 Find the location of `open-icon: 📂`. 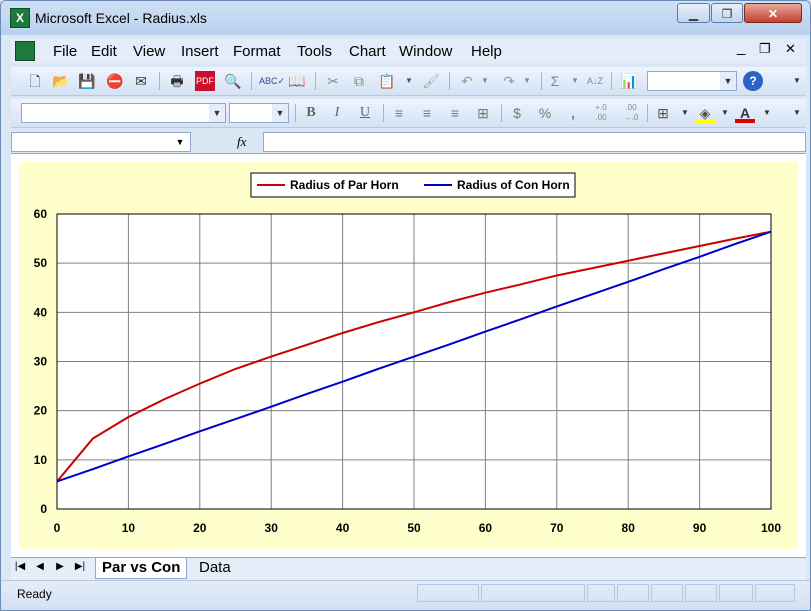

open-icon: 📂 is located at coordinates (61, 81).